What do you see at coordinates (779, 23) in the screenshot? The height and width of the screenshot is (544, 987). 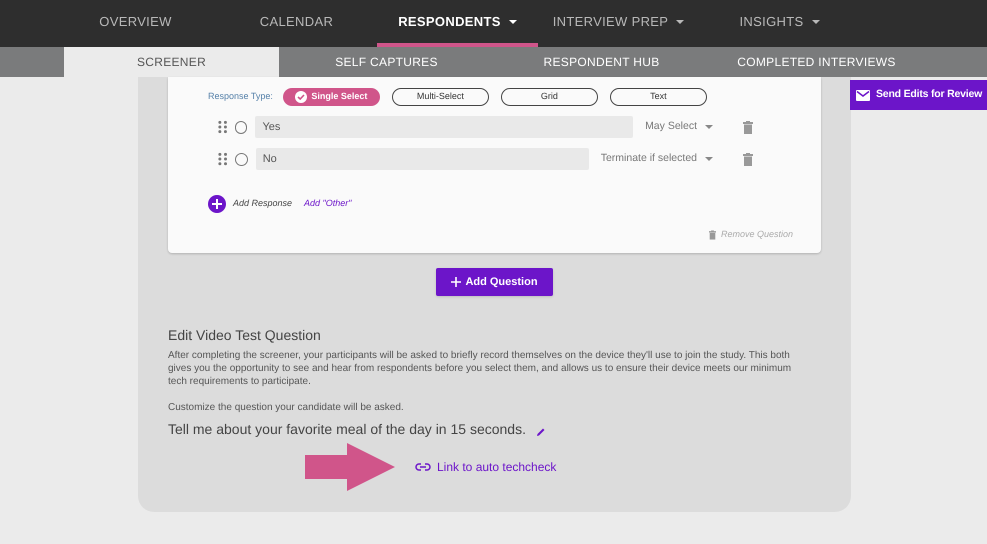 I see `nav-tab: INSIGHTS` at bounding box center [779, 23].